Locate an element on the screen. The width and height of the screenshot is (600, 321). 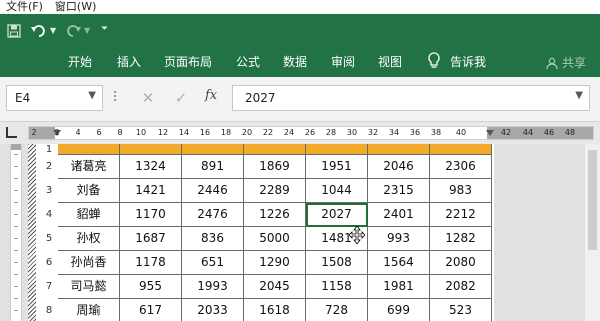
table-cell: 2315 is located at coordinates (399, 191).